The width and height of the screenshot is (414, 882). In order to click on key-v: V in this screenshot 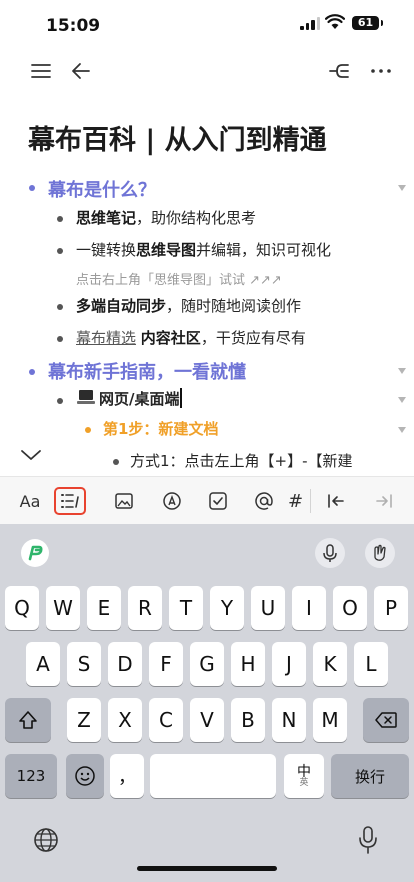, I will do `click(207, 720)`.